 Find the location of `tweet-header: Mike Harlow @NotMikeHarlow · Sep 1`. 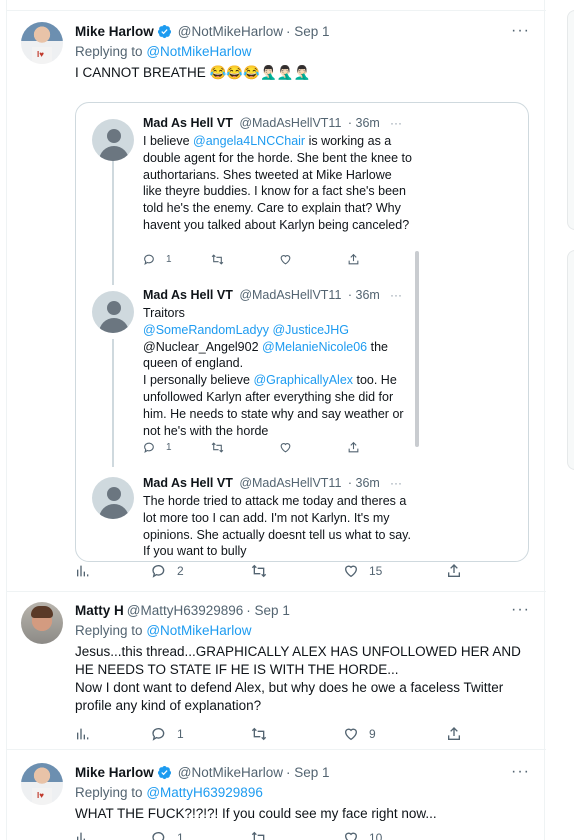

tweet-header: Mike Harlow @NotMikeHarlow · Sep 1 is located at coordinates (202, 31).